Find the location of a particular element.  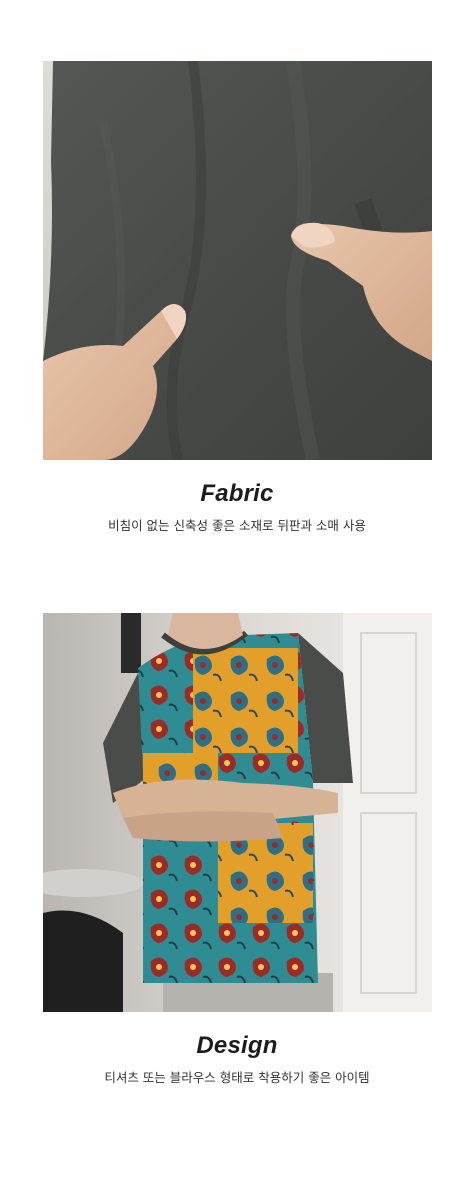

fabric-heading: Fabric is located at coordinates (237, 493).